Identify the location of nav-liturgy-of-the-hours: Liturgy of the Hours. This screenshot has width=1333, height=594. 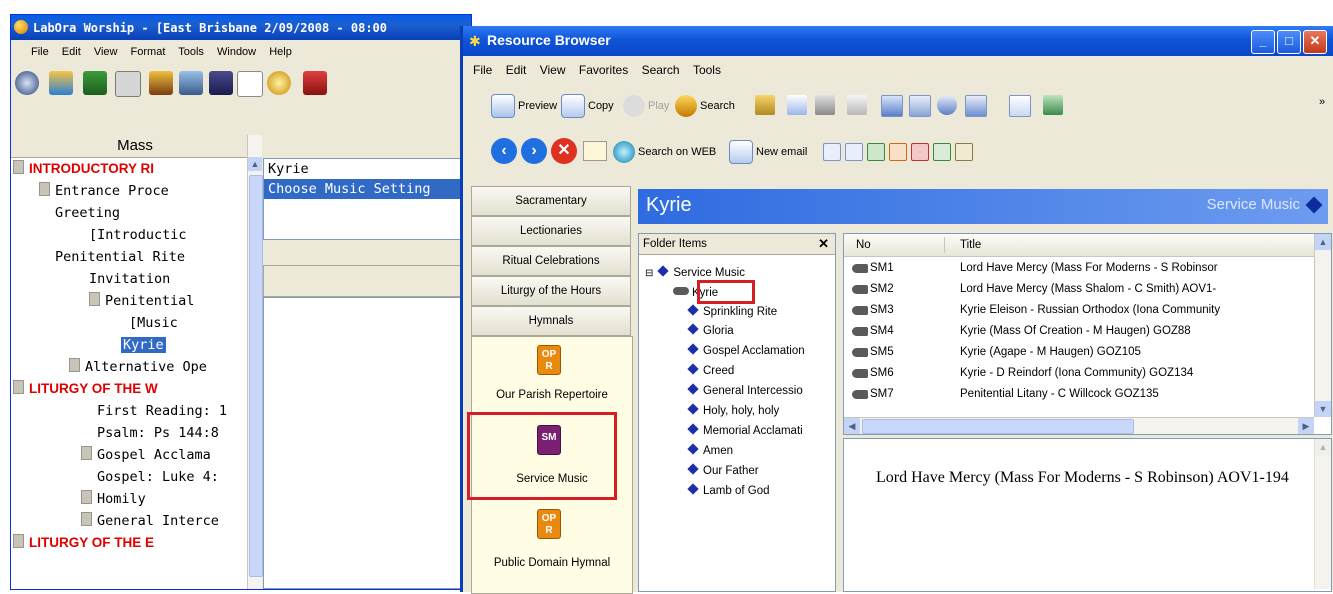
(551, 291).